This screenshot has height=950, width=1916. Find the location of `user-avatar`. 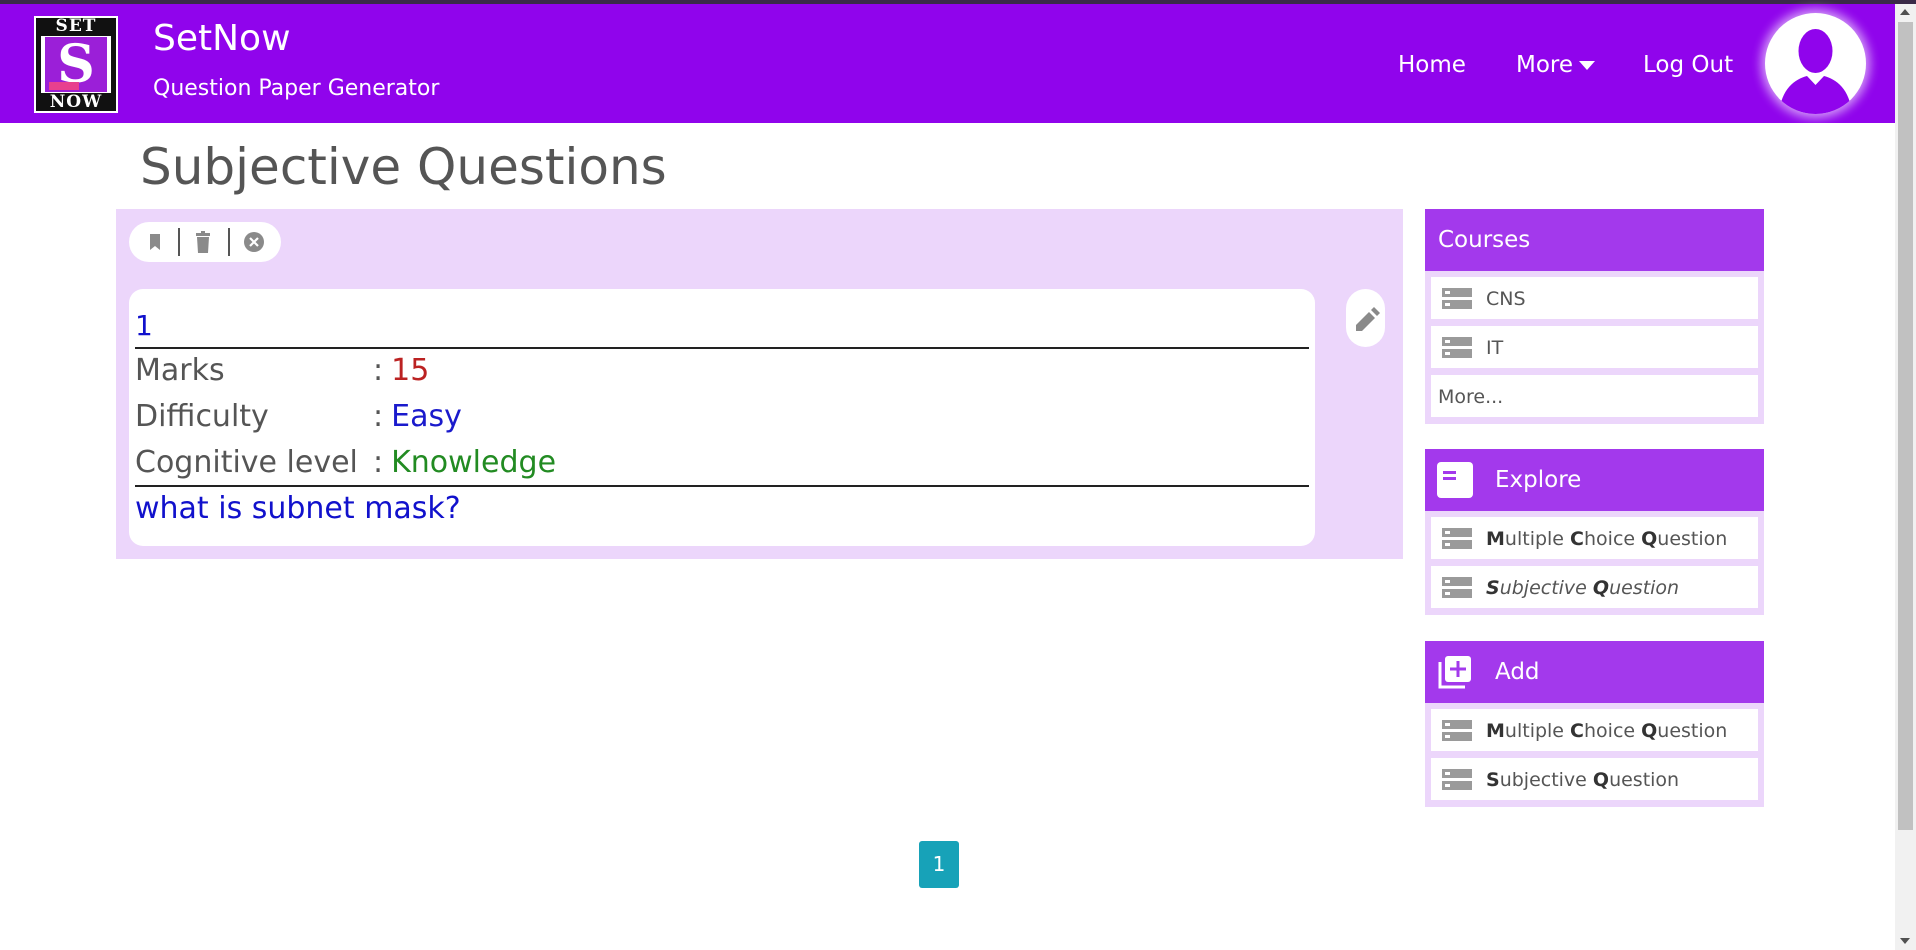

user-avatar is located at coordinates (1815, 63).